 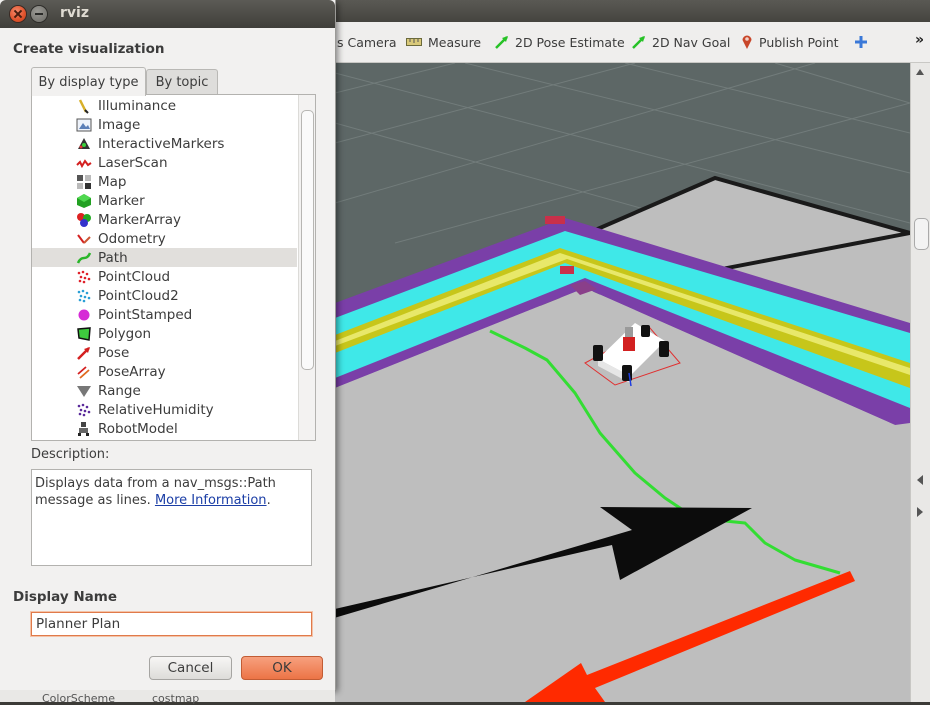 What do you see at coordinates (125, 333) in the screenshot?
I see `list-item-label: Polygon` at bounding box center [125, 333].